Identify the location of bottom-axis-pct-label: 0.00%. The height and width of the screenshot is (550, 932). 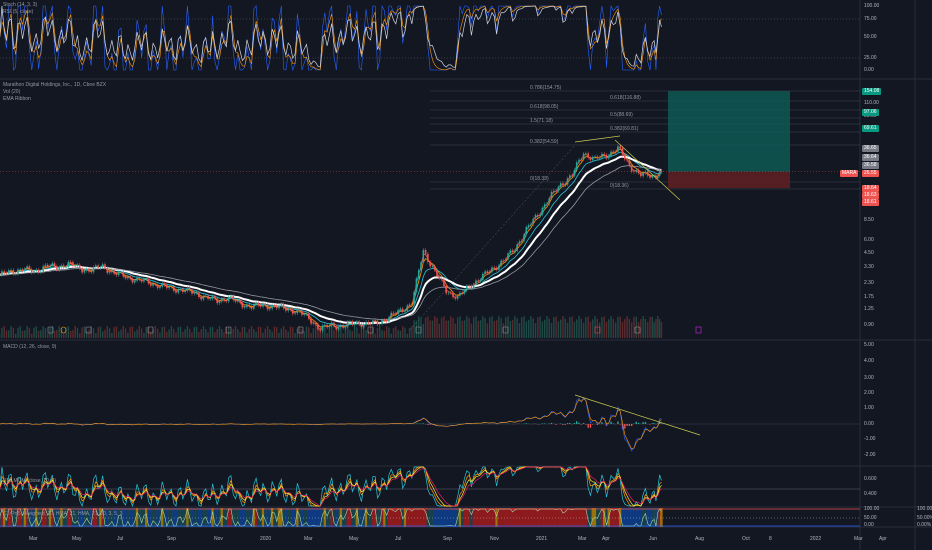
(924, 525).